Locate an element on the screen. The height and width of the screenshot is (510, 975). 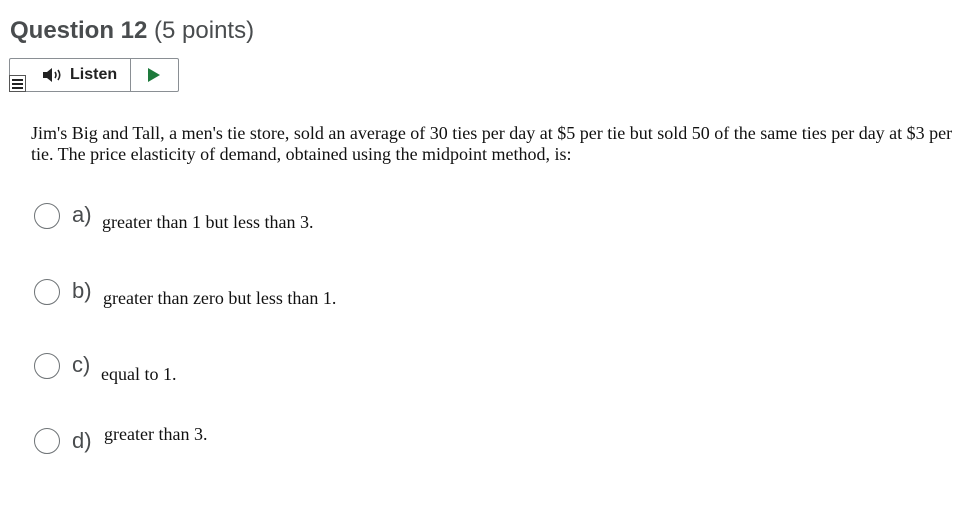
choice-c: c) equal to 1. is located at coordinates (119, 369).